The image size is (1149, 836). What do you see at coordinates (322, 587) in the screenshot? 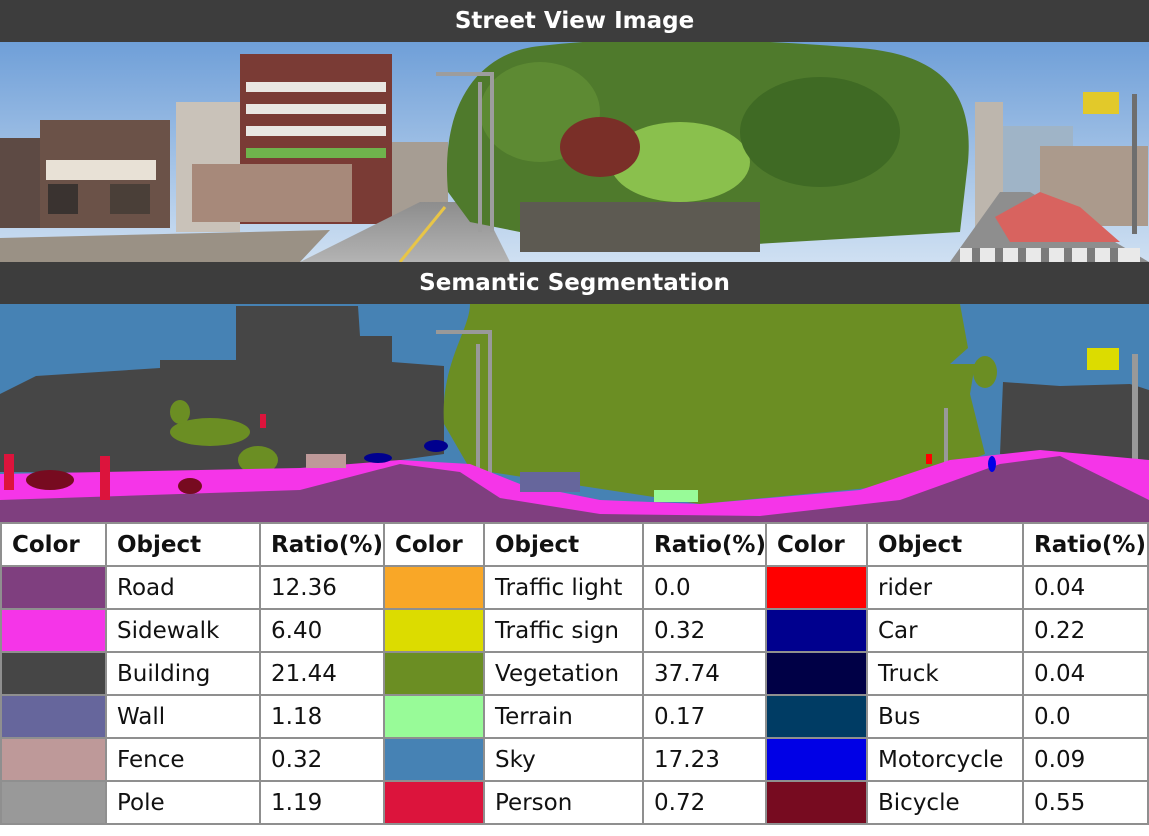
I see `ratio-value: 12.36` at bounding box center [322, 587].